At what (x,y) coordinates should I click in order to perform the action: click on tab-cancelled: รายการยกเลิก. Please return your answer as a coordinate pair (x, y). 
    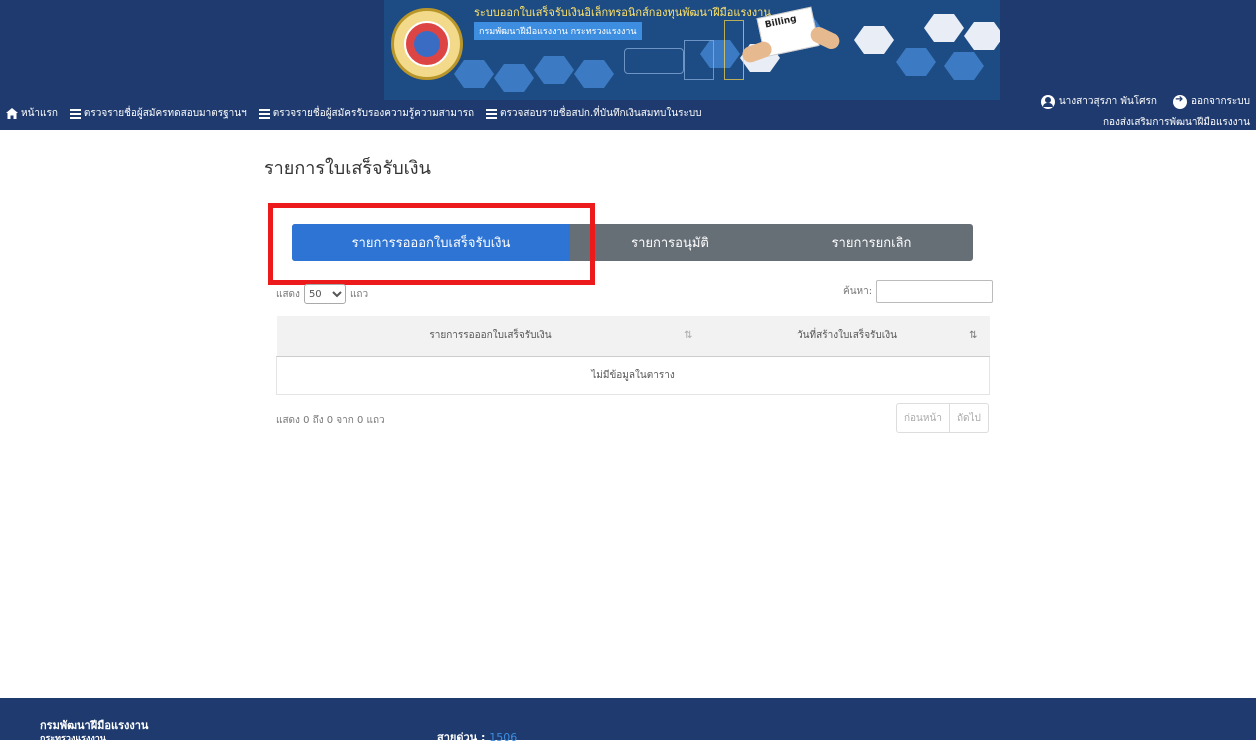
    Looking at the image, I should click on (871, 242).